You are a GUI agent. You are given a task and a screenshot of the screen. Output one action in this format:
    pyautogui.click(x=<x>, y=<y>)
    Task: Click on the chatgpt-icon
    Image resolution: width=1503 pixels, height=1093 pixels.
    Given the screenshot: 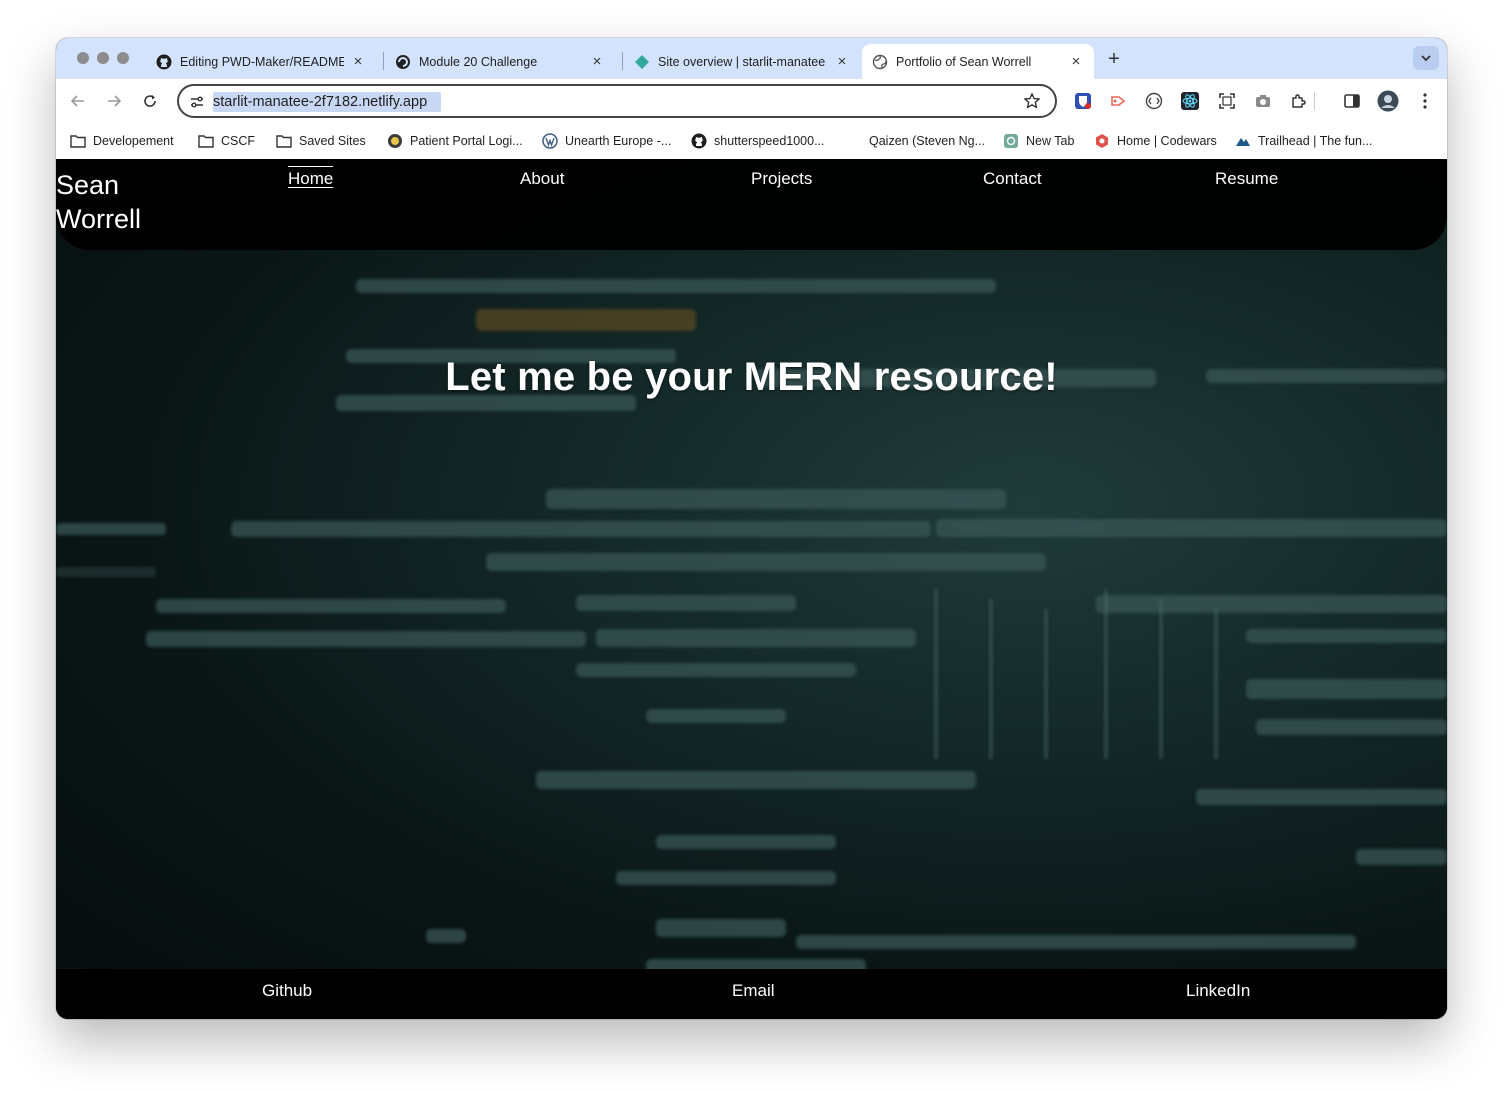 What is the action you would take?
    pyautogui.click(x=1011, y=141)
    